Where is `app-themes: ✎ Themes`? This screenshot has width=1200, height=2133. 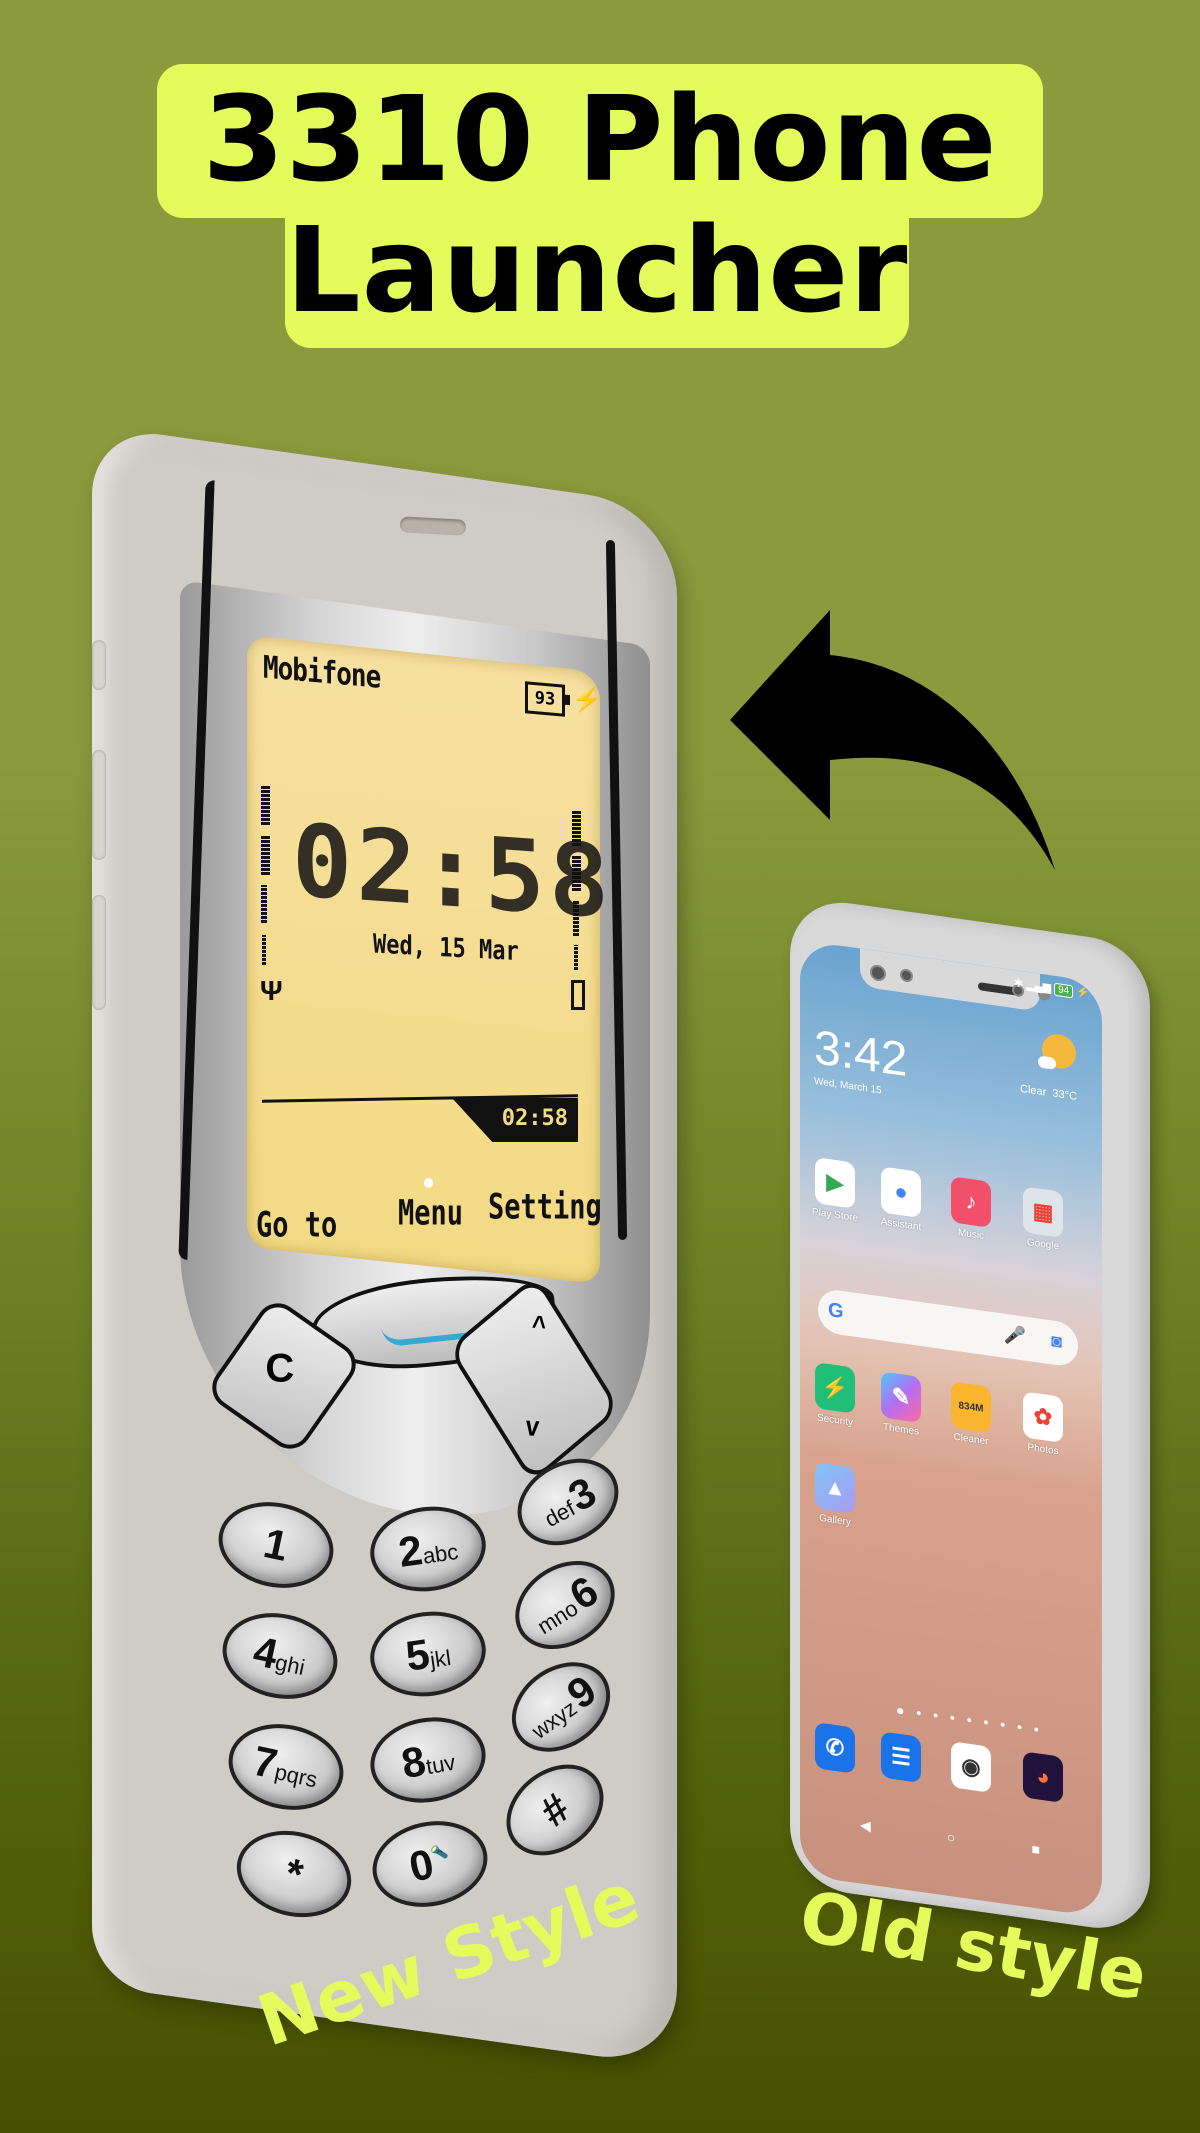 app-themes: ✎ Themes is located at coordinates (901, 1404).